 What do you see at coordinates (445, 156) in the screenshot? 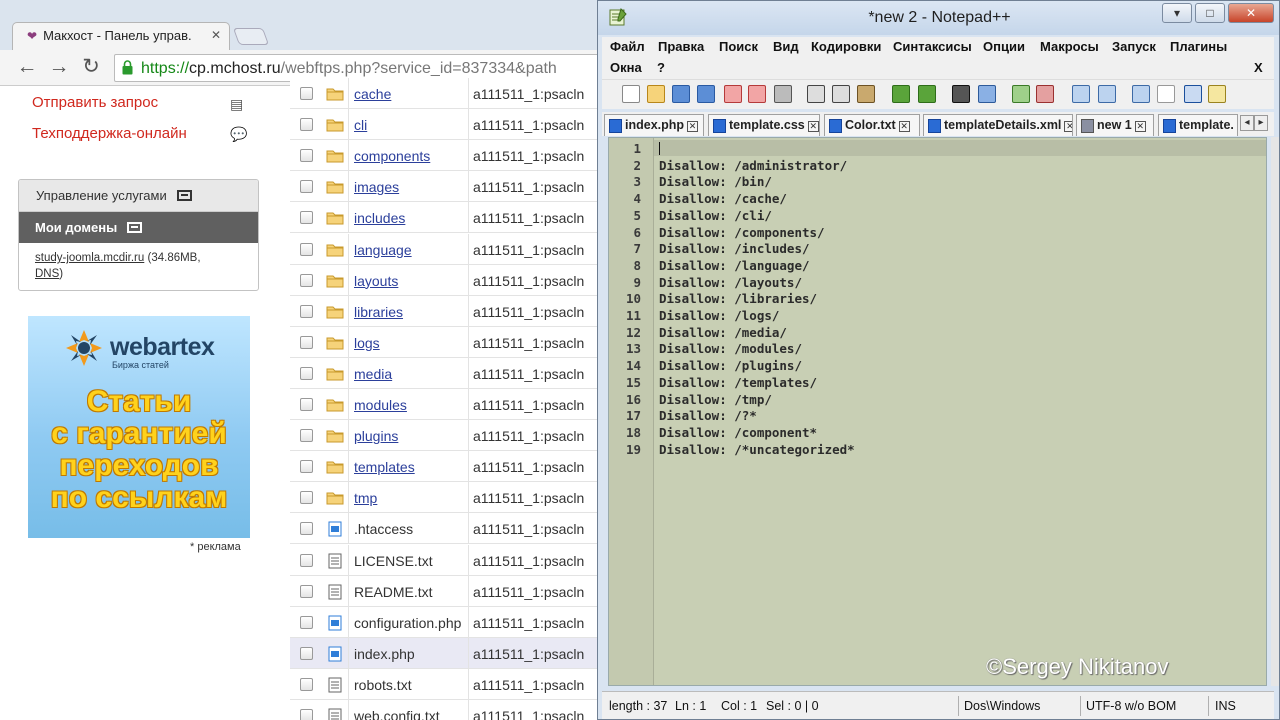
I see `file-row: components a111511_1:psacln` at bounding box center [445, 156].